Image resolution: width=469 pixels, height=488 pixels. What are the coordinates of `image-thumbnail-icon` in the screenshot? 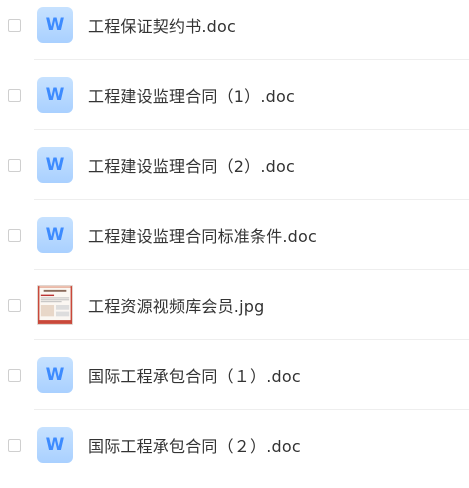 It's located at (55, 305).